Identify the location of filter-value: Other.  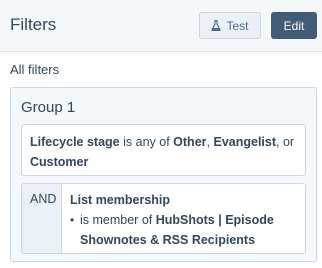
(190, 142).